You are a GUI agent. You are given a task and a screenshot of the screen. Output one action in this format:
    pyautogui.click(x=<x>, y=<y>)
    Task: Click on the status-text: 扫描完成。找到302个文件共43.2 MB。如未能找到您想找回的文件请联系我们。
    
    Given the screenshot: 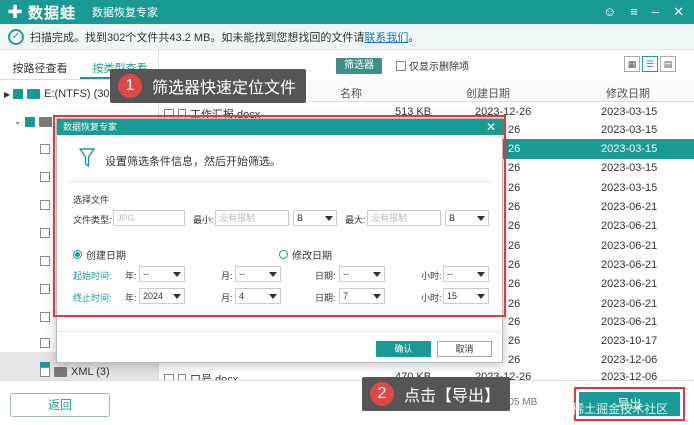 What is the action you would take?
    pyautogui.click(x=224, y=37)
    